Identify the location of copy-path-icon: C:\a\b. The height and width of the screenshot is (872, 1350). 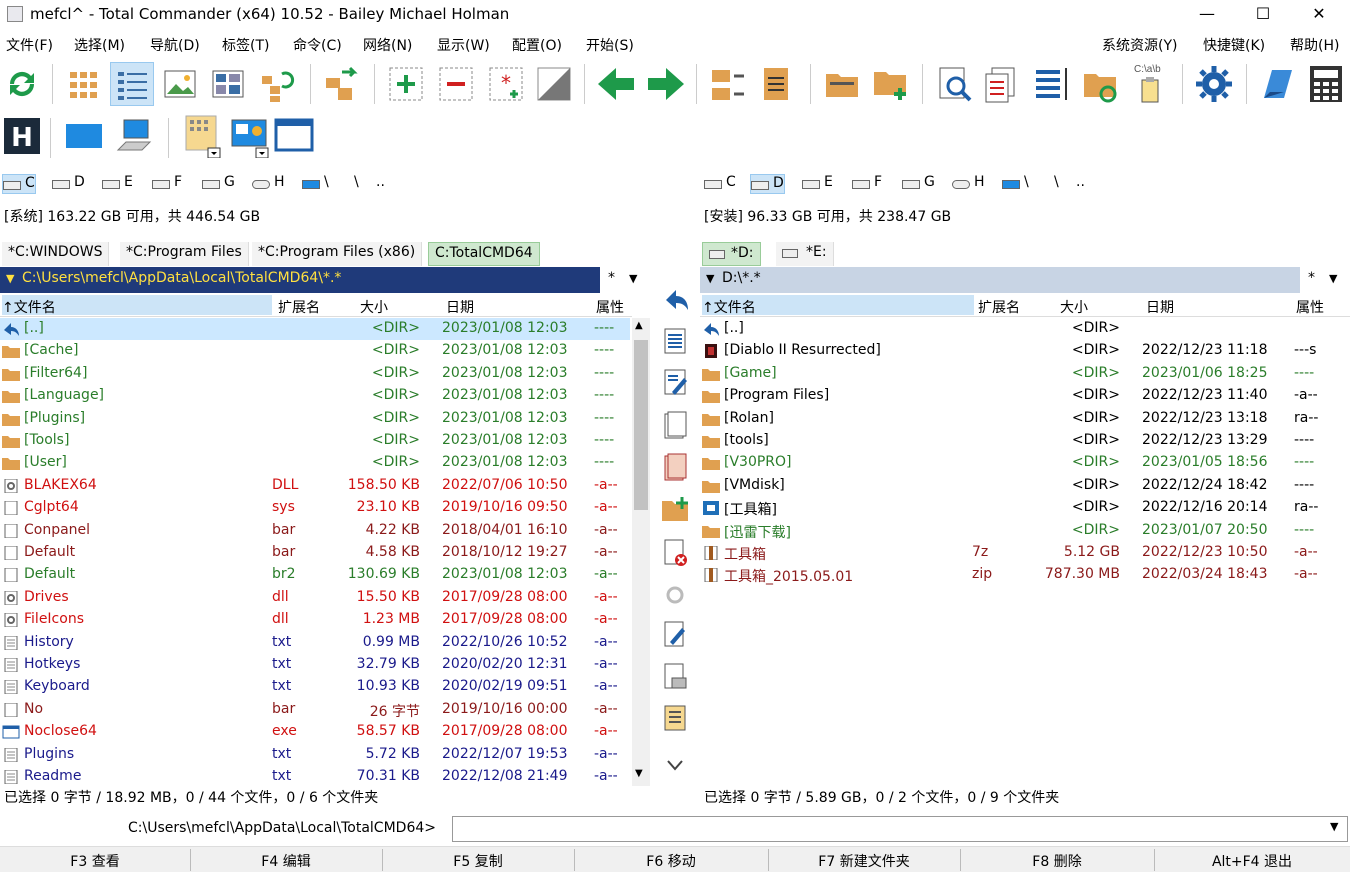
(1148, 82).